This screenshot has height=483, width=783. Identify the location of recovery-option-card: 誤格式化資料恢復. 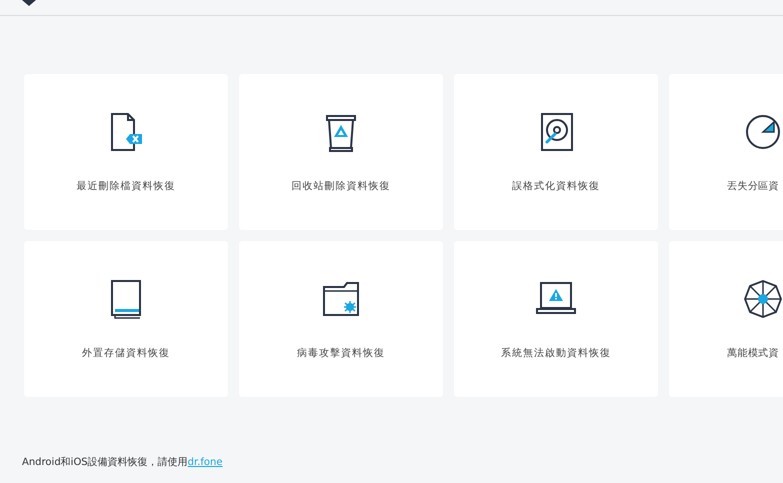
(556, 152).